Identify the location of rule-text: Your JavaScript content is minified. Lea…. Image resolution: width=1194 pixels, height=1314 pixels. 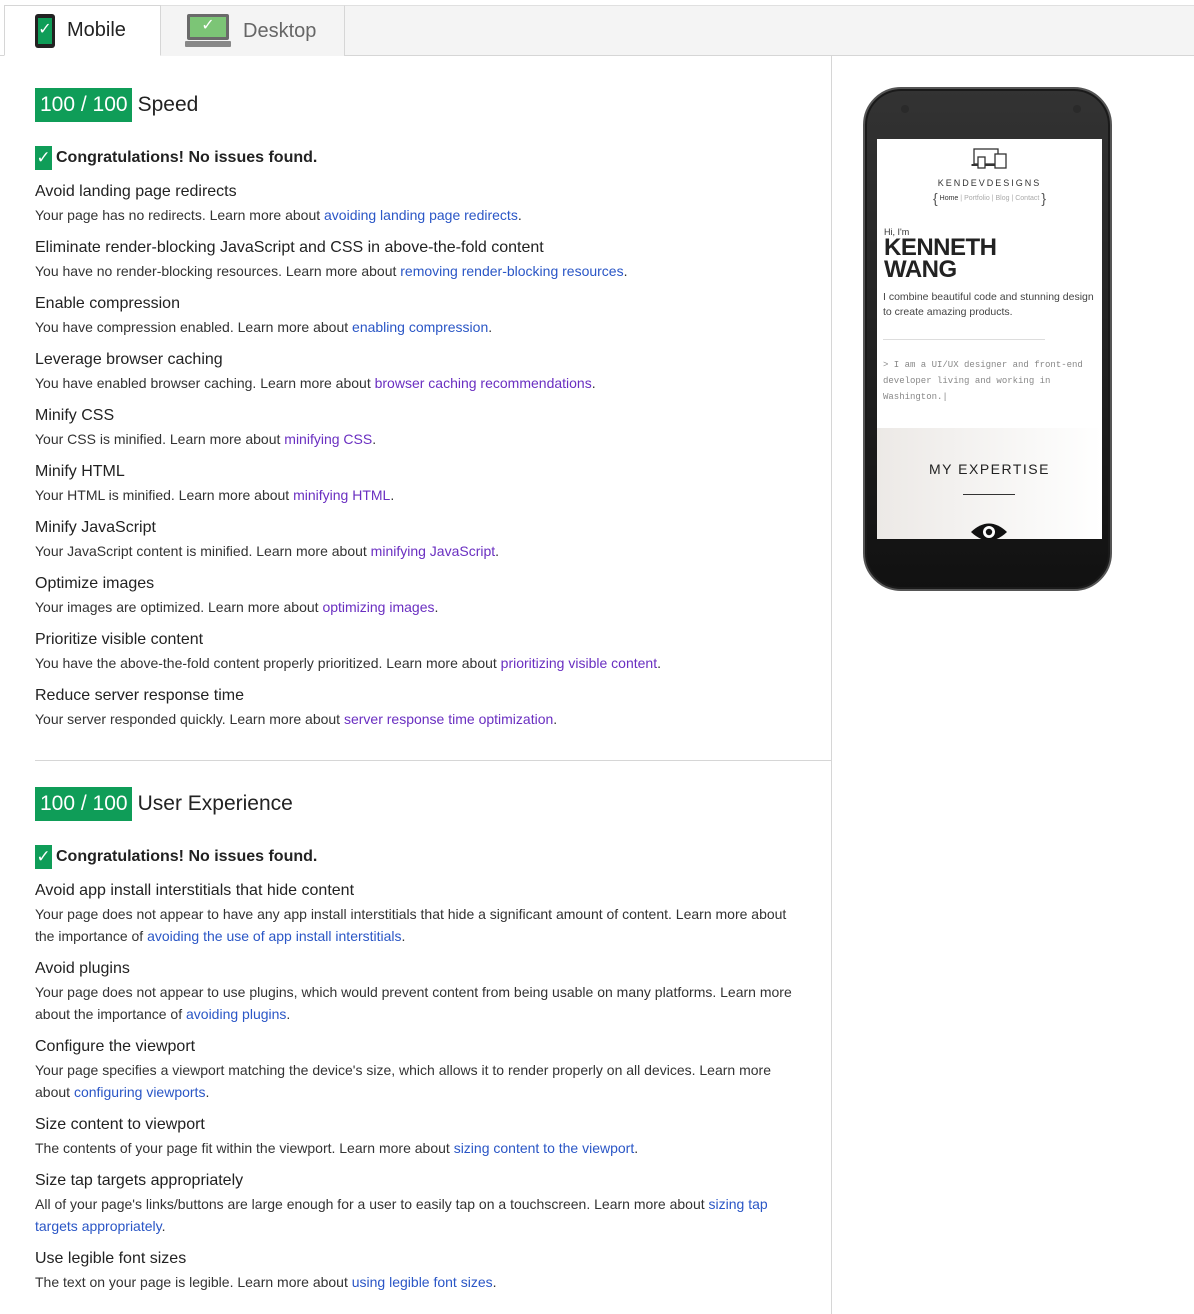
(203, 551).